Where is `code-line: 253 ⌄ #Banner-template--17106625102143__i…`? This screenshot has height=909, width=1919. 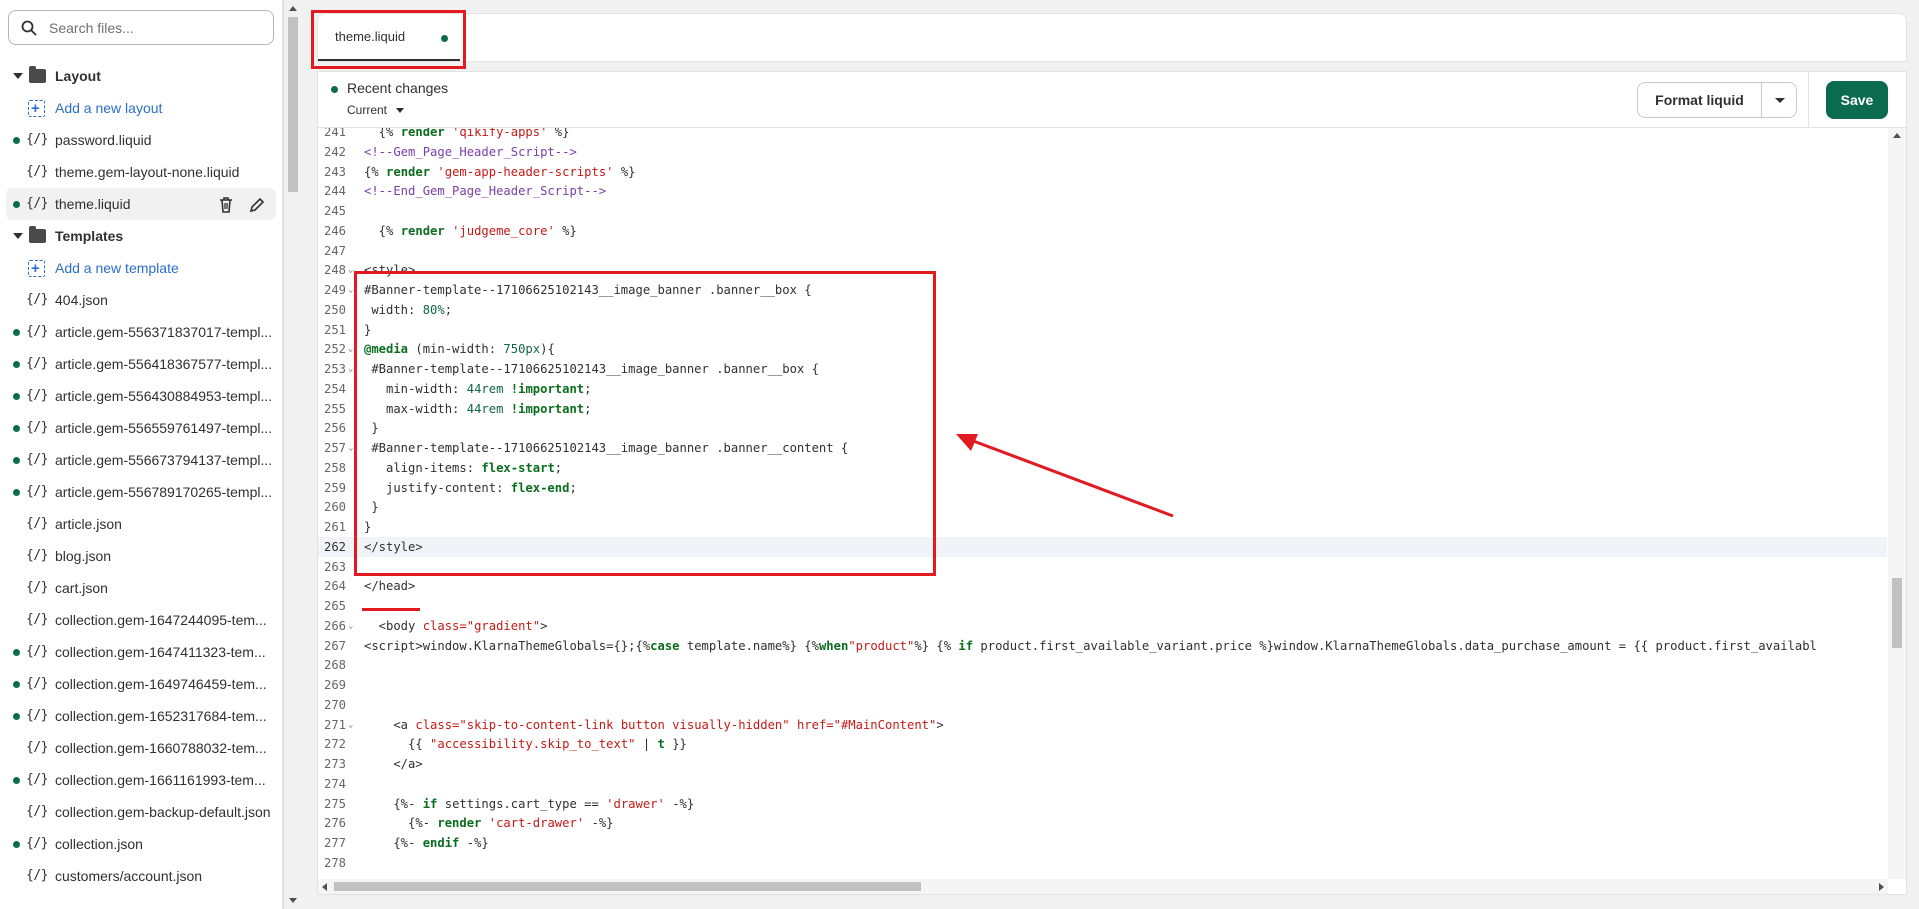
code-line: 253 ⌄ #Banner-template--17106625102143__i… is located at coordinates (1102, 369).